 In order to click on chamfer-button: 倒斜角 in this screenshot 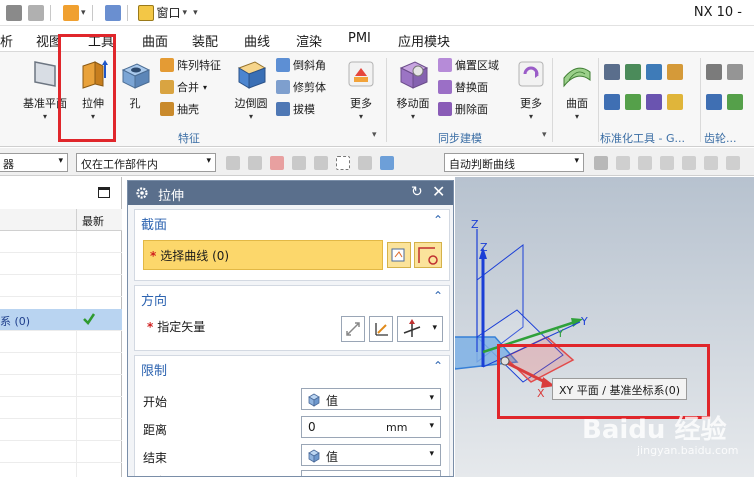, I will do `click(301, 65)`.